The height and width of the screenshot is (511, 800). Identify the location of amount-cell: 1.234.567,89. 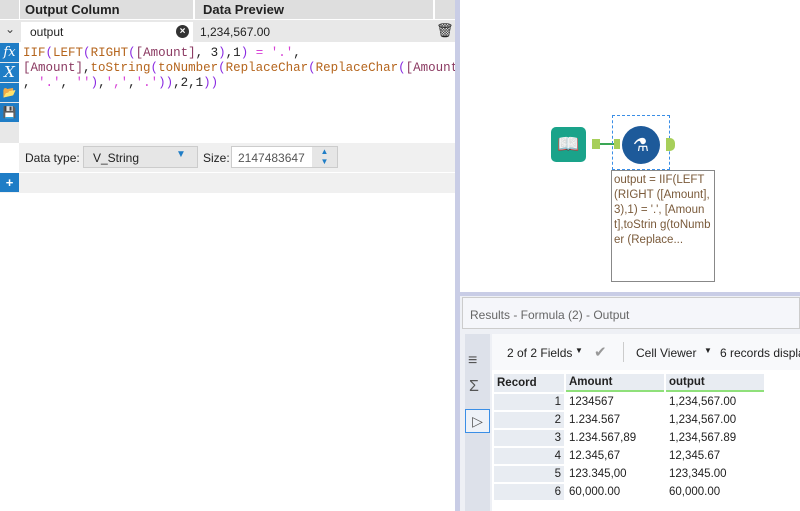
(615, 438).